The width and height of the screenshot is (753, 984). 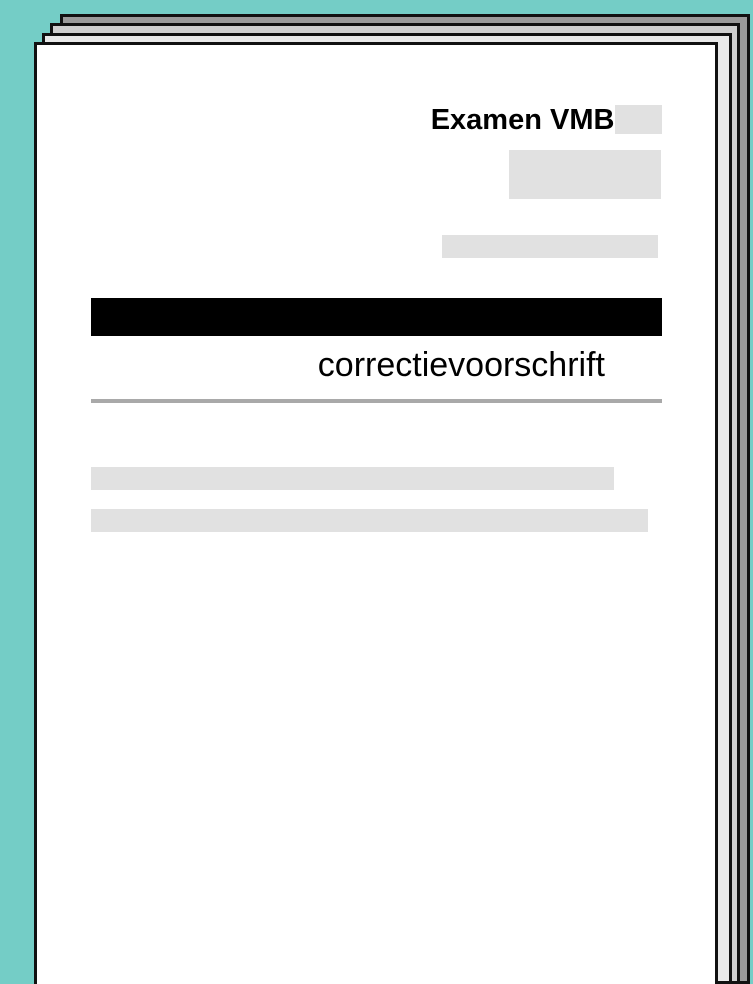 I want to click on redacted-year-placeholder, so click(x=638, y=119).